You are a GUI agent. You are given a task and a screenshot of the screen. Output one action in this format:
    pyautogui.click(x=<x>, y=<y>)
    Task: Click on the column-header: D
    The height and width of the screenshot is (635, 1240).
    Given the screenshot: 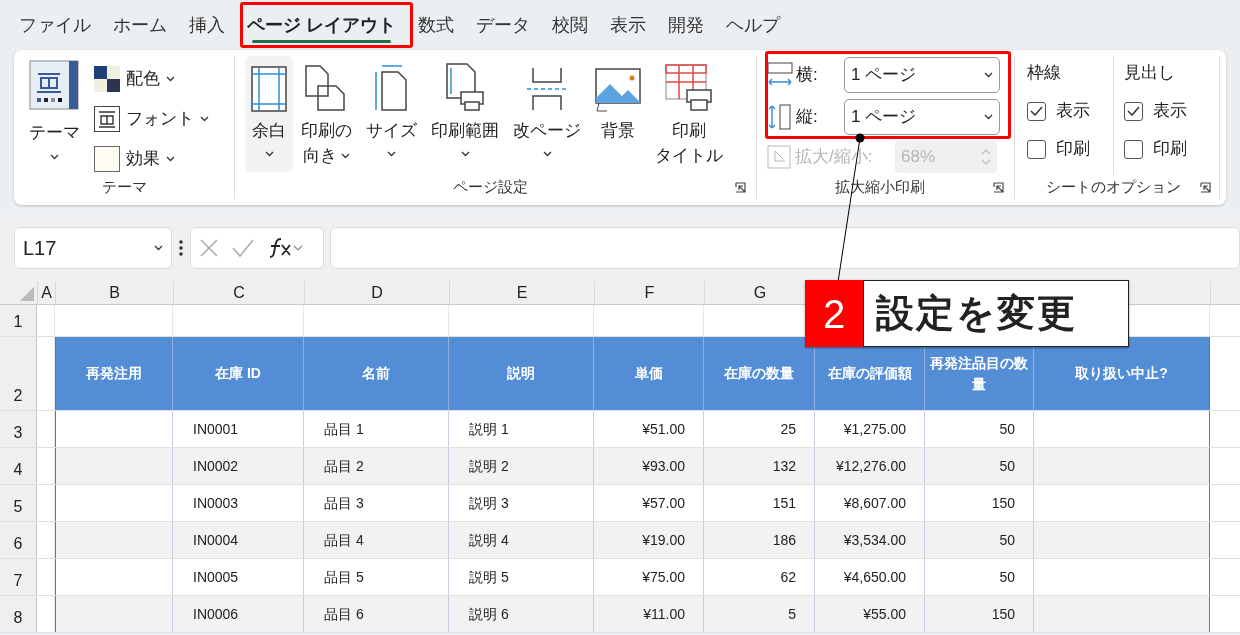 What is the action you would take?
    pyautogui.click(x=377, y=292)
    